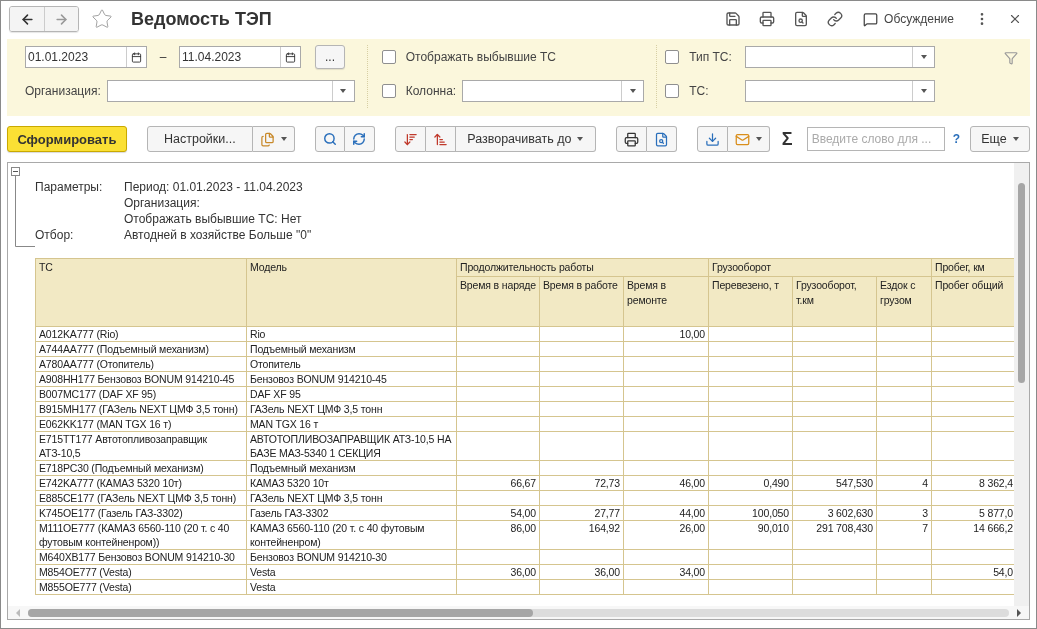  Describe the element at coordinates (213, 219) in the screenshot. I see `parameter-value: Отображать выбывшие ТС: Нет` at that location.